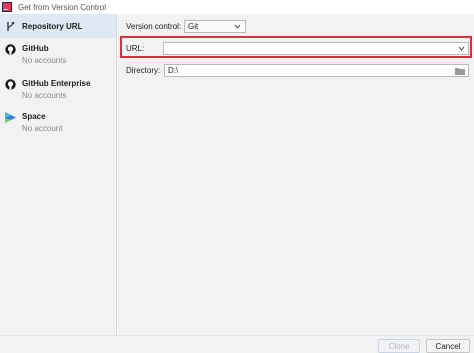 The height and width of the screenshot is (353, 474). What do you see at coordinates (47, 89) in the screenshot?
I see `sidebar-item-github-enterprise: GitHub Enterprise No accounts` at bounding box center [47, 89].